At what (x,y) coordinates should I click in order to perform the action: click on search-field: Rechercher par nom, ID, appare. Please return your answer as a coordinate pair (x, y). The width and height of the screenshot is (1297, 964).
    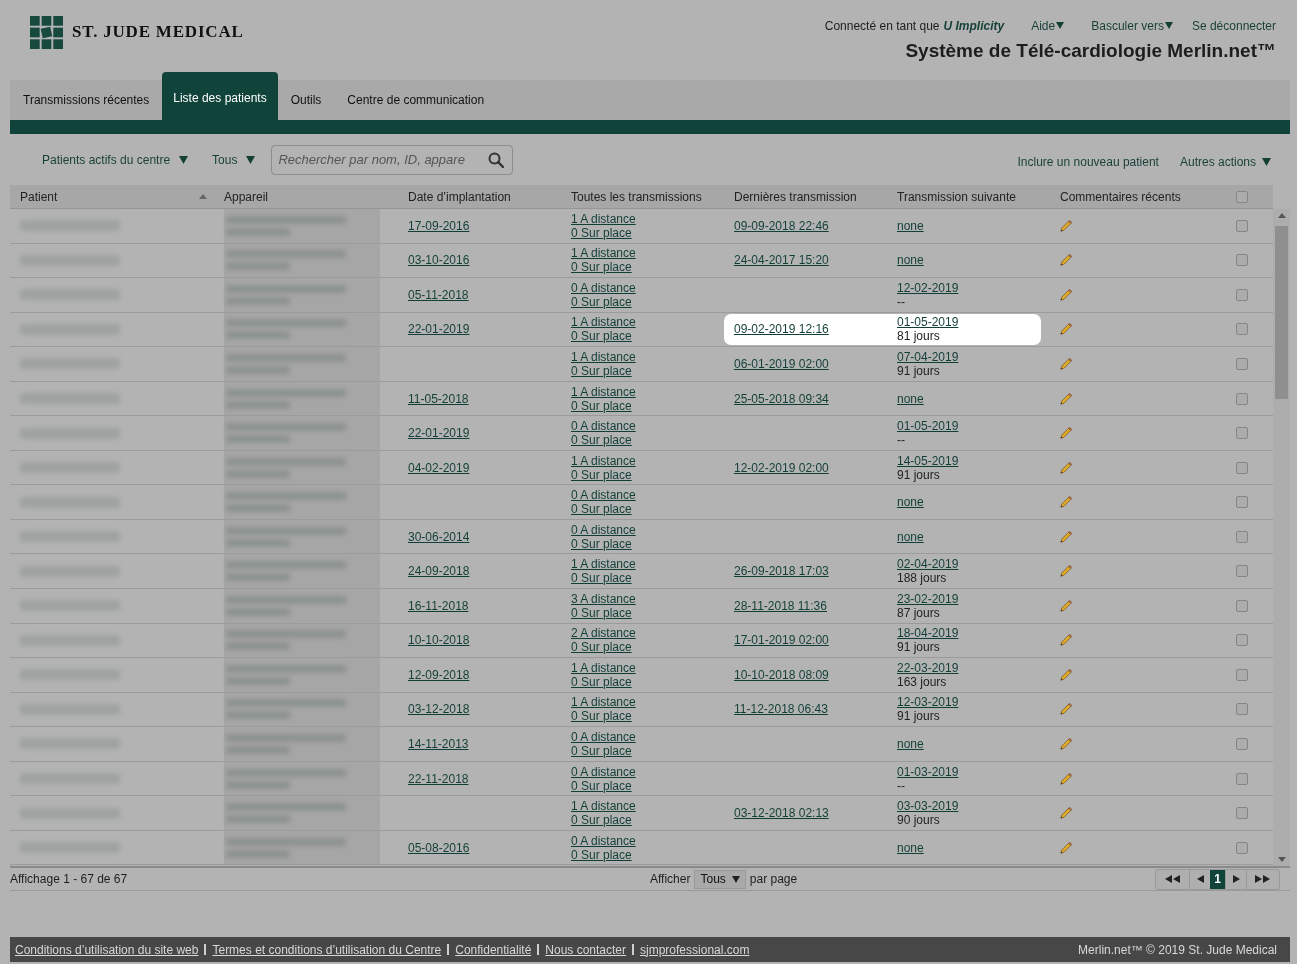
    Looking at the image, I should click on (392, 159).